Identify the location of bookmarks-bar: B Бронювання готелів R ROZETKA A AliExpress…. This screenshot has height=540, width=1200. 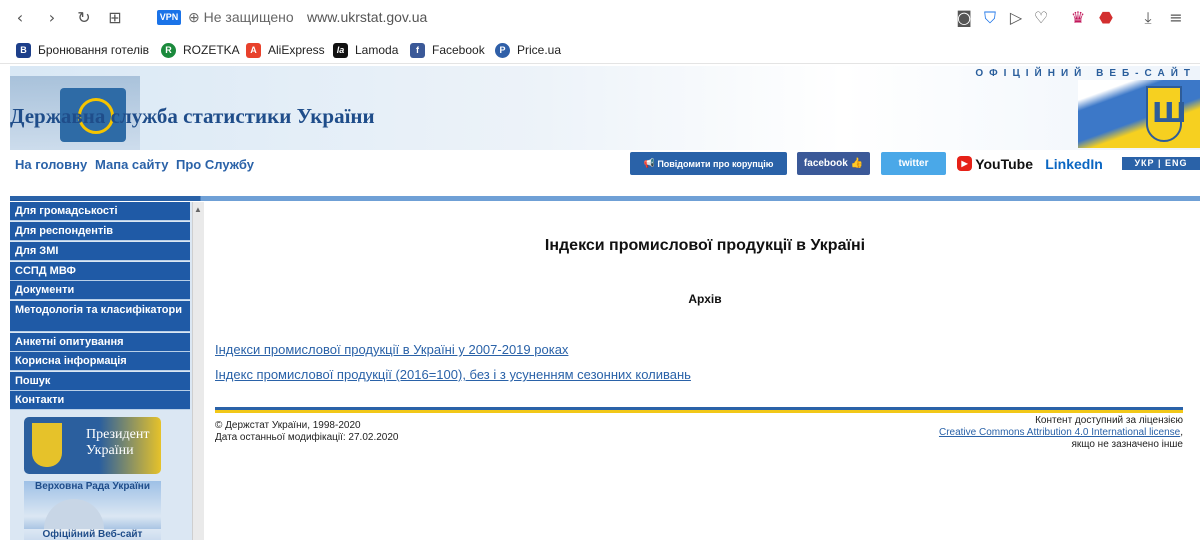
(600, 50).